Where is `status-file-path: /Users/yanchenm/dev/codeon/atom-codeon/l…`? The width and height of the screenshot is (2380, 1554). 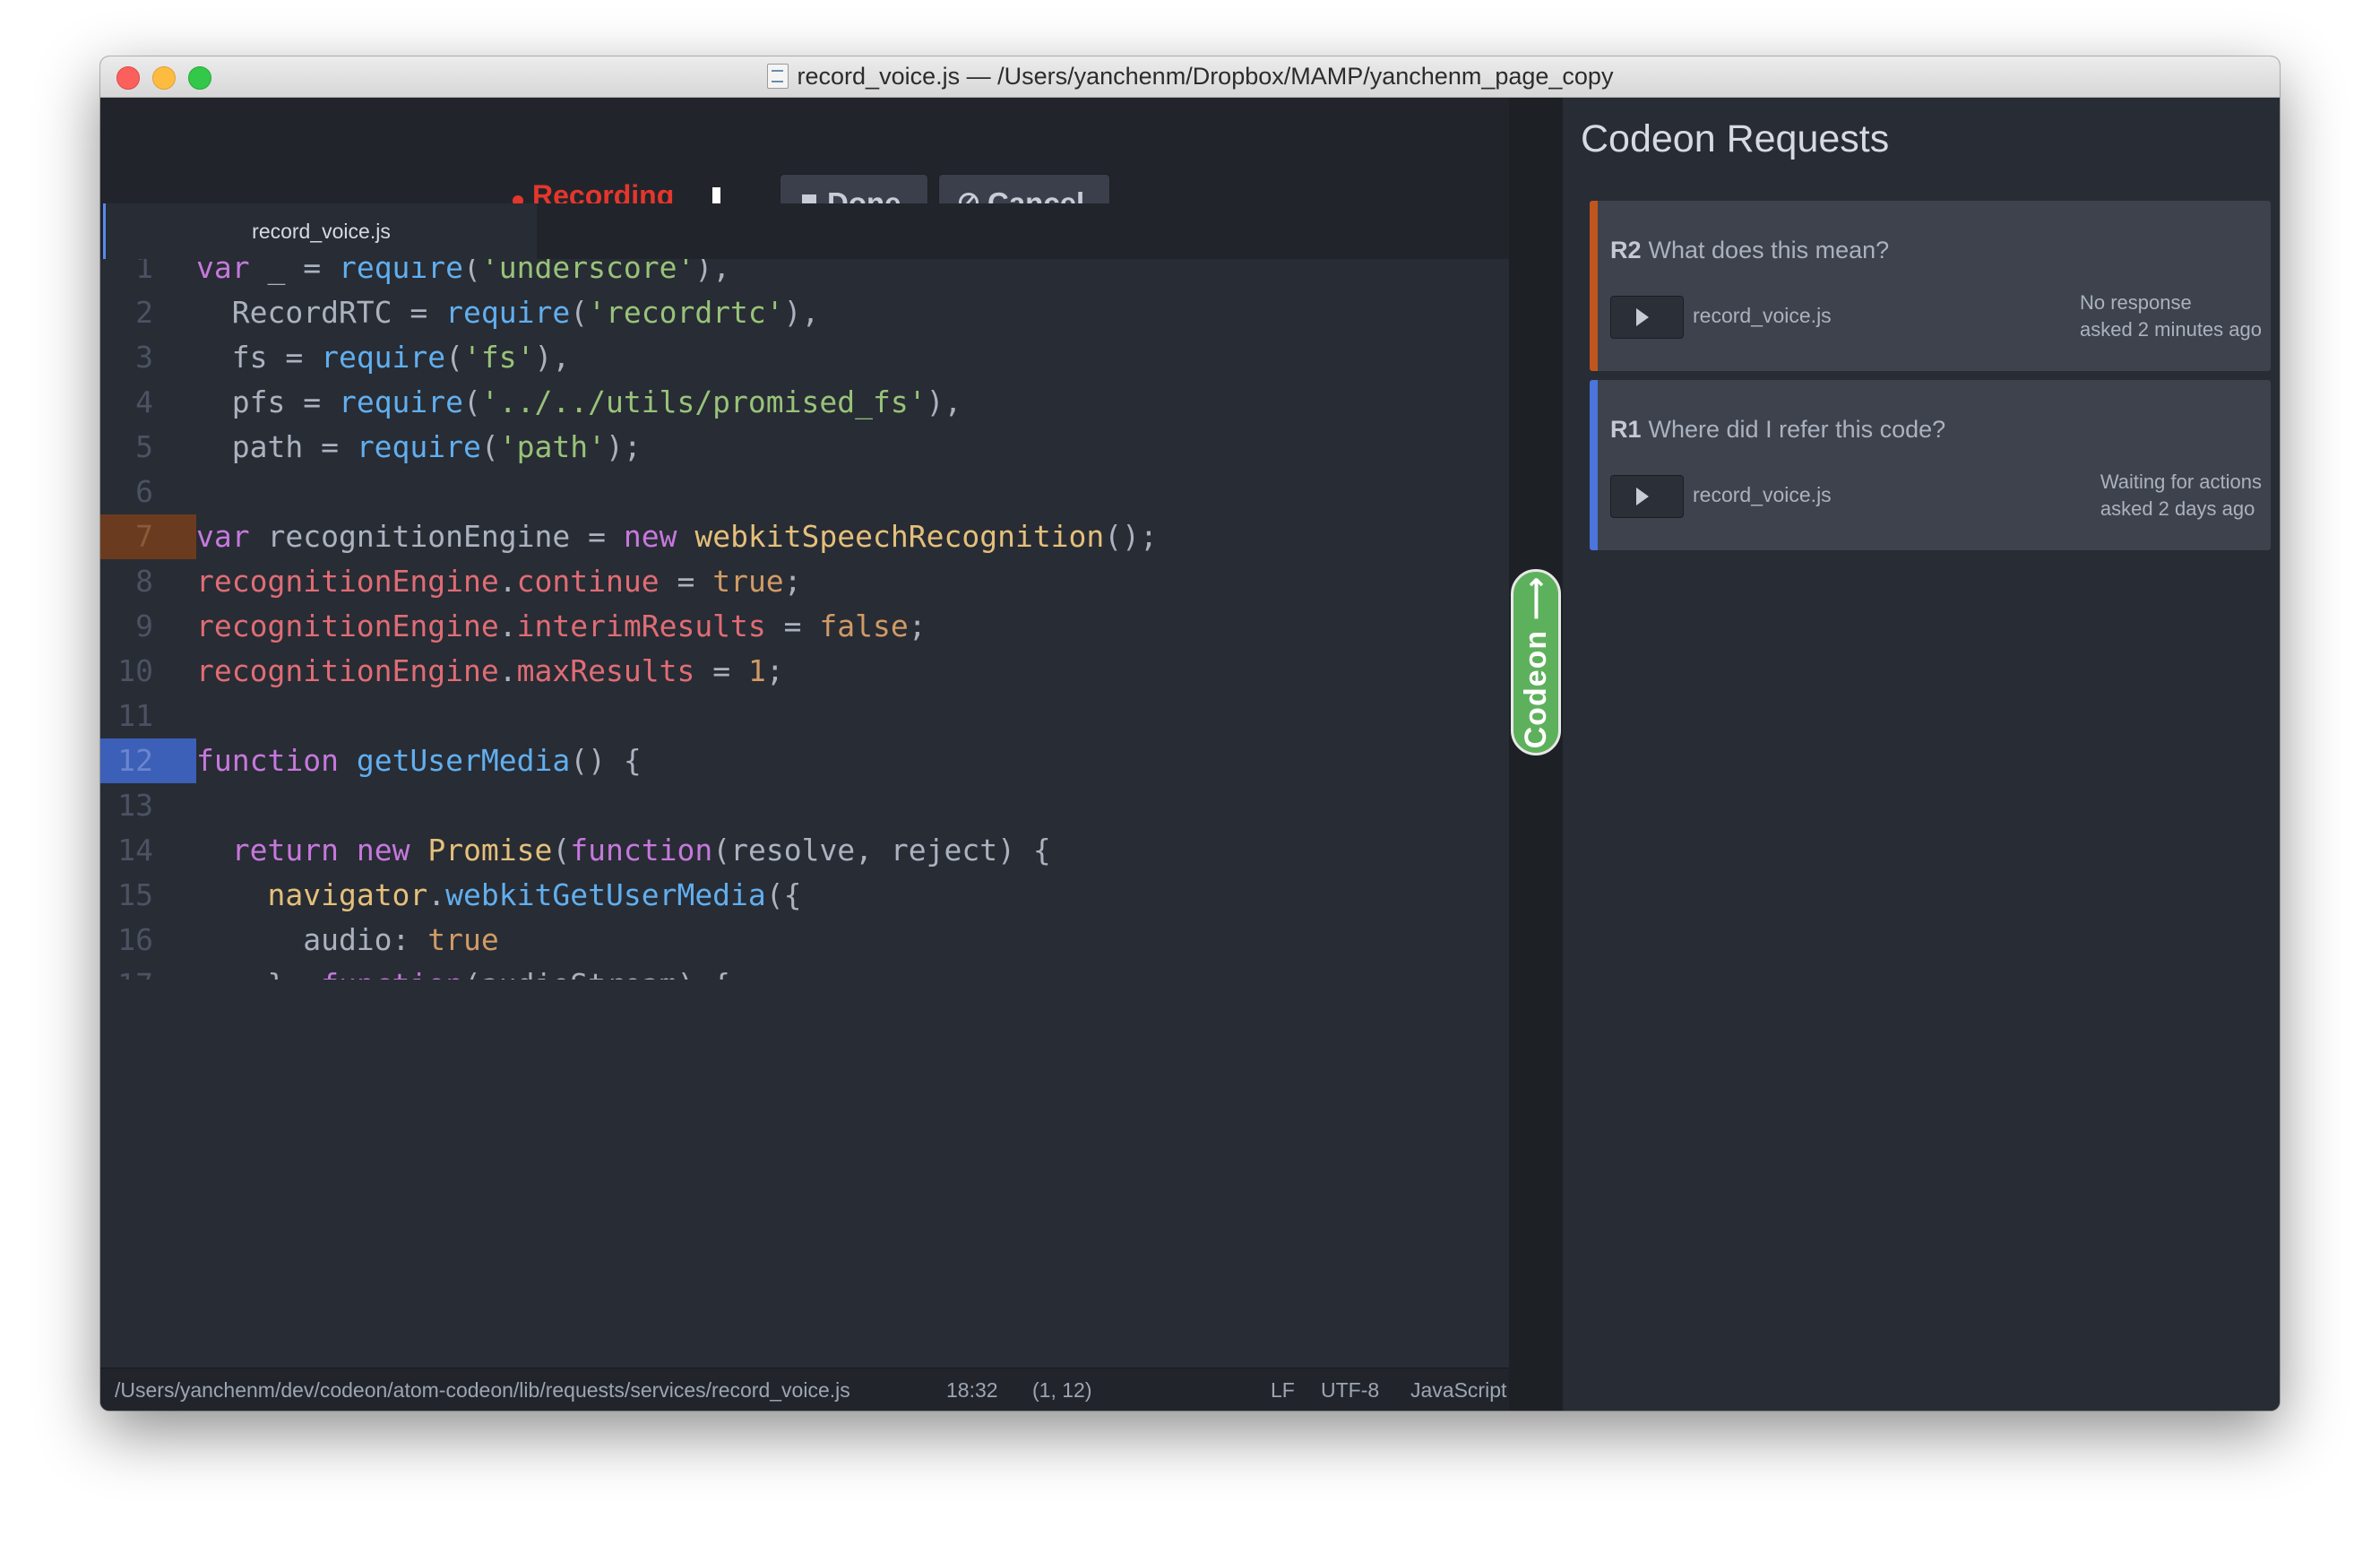 status-file-path: /Users/yanchenm/dev/codeon/atom-codeon/l… is located at coordinates (482, 1389).